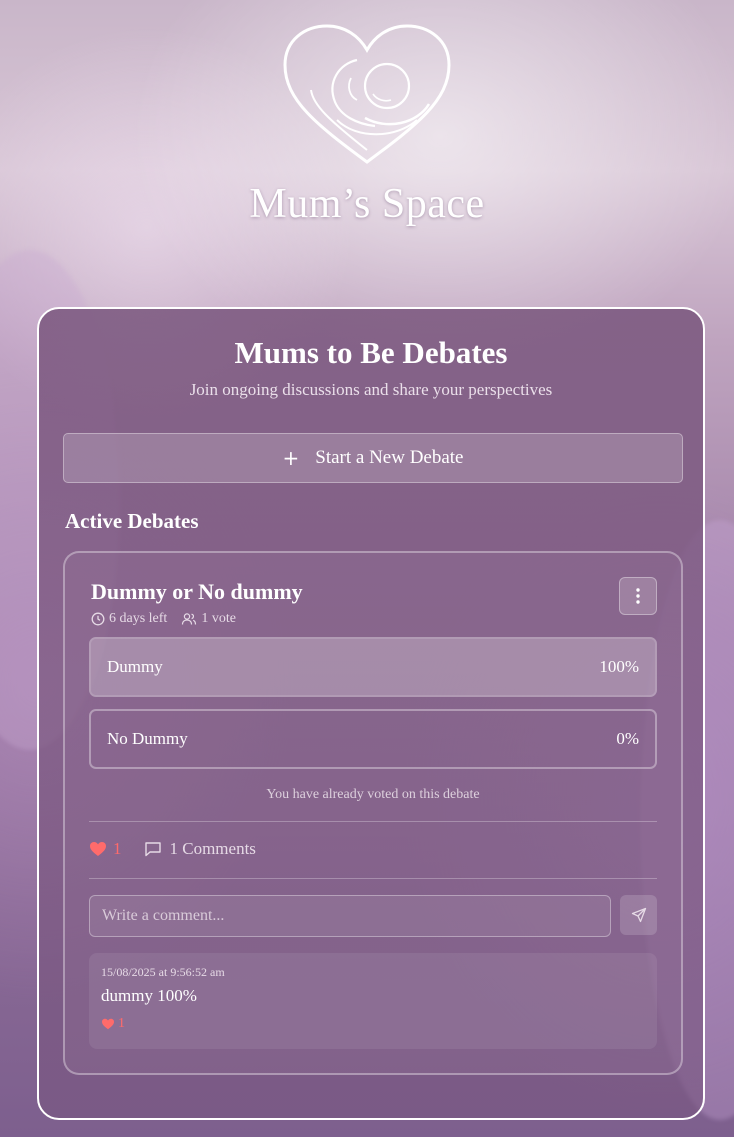 This screenshot has width=734, height=1137. I want to click on start-new-debate-label: Start a New Debate, so click(389, 457).